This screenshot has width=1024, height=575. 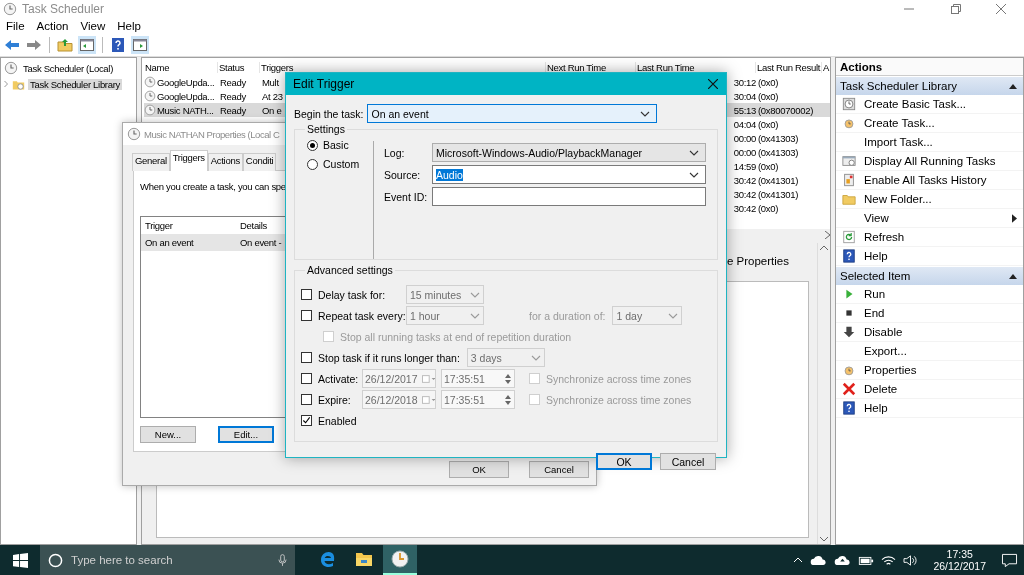 I want to click on field-label: for a duration of:, so click(x=567, y=315).